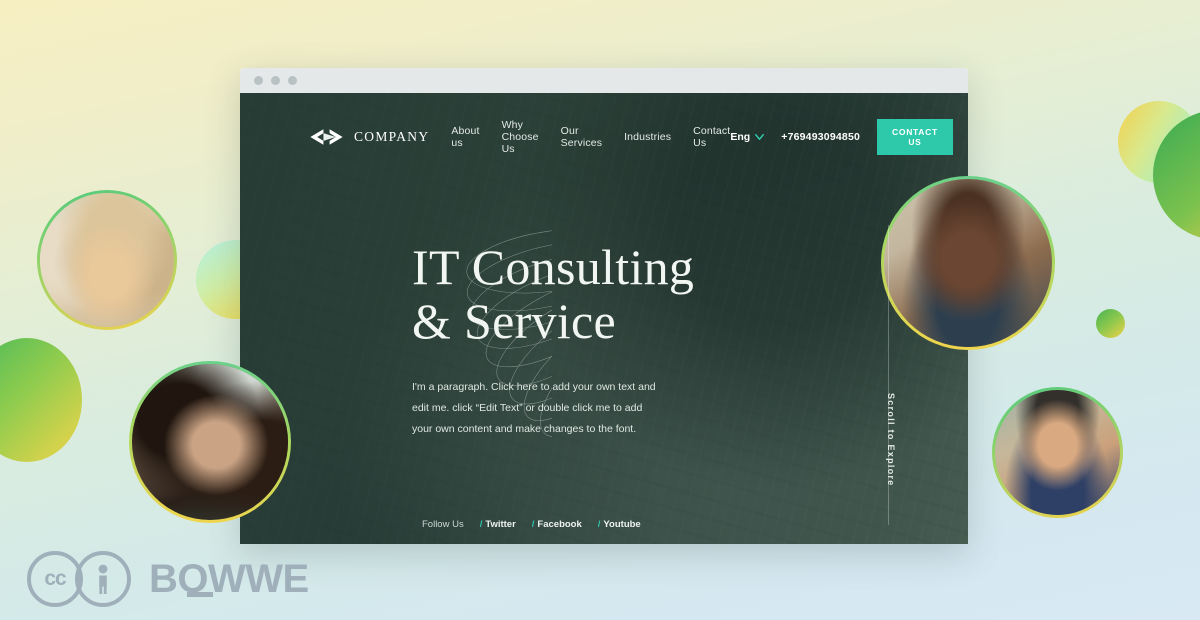  I want to click on bowwe-wordmark: BOWWE, so click(229, 579).